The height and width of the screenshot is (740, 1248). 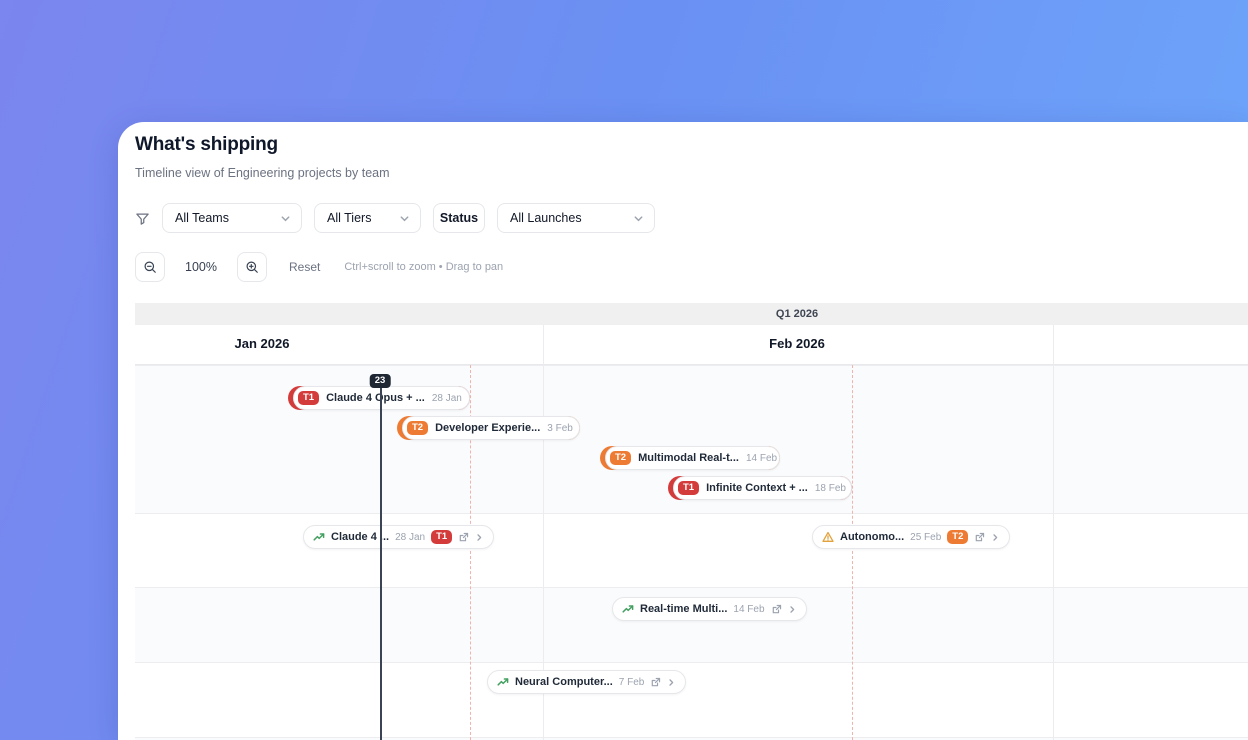 What do you see at coordinates (142, 218) in the screenshot?
I see `filter-icon` at bounding box center [142, 218].